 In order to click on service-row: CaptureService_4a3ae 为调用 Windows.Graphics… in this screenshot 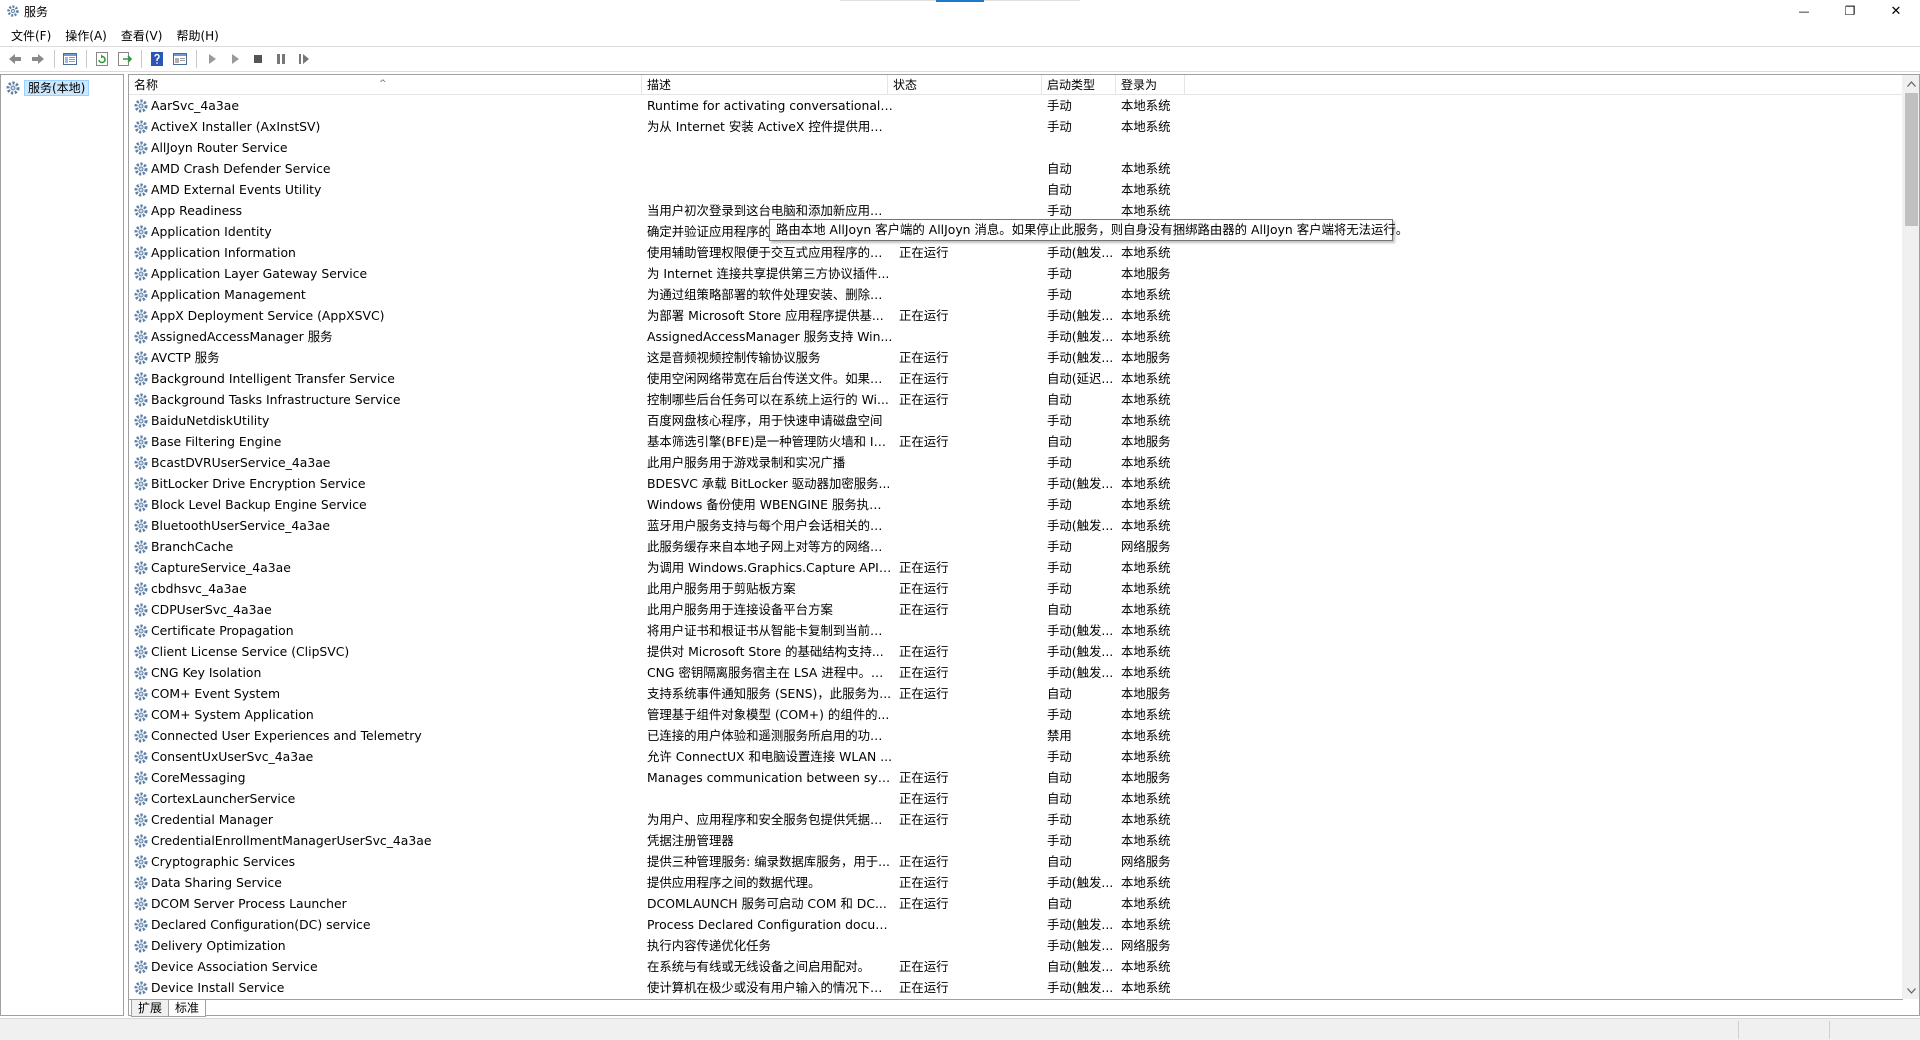, I will do `click(1016, 567)`.